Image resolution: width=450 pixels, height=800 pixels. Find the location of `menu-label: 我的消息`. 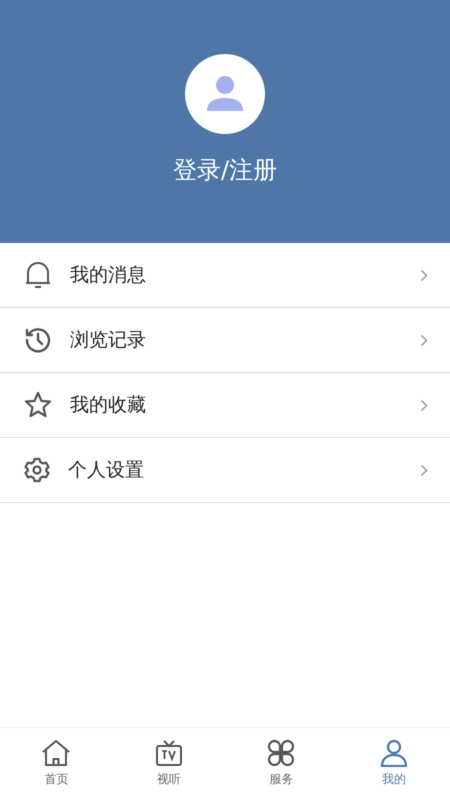

menu-label: 我的消息 is located at coordinates (108, 275).